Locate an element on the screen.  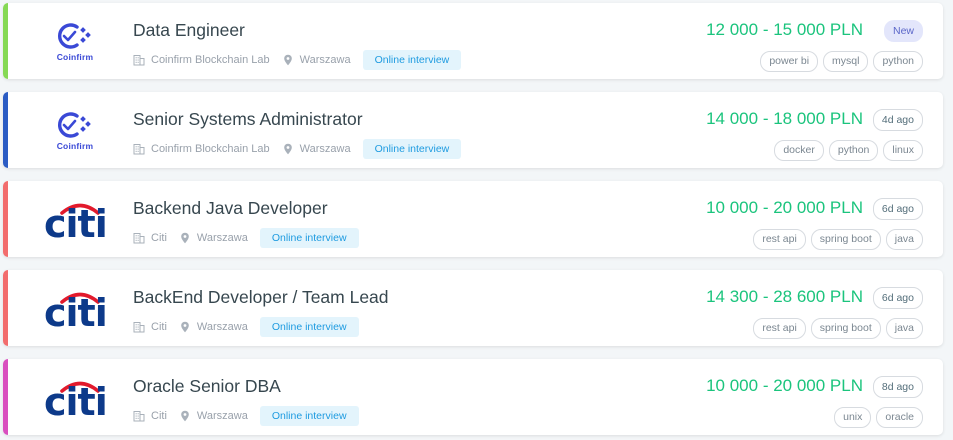
job-title: Data Engineer is located at coordinates (189, 30).